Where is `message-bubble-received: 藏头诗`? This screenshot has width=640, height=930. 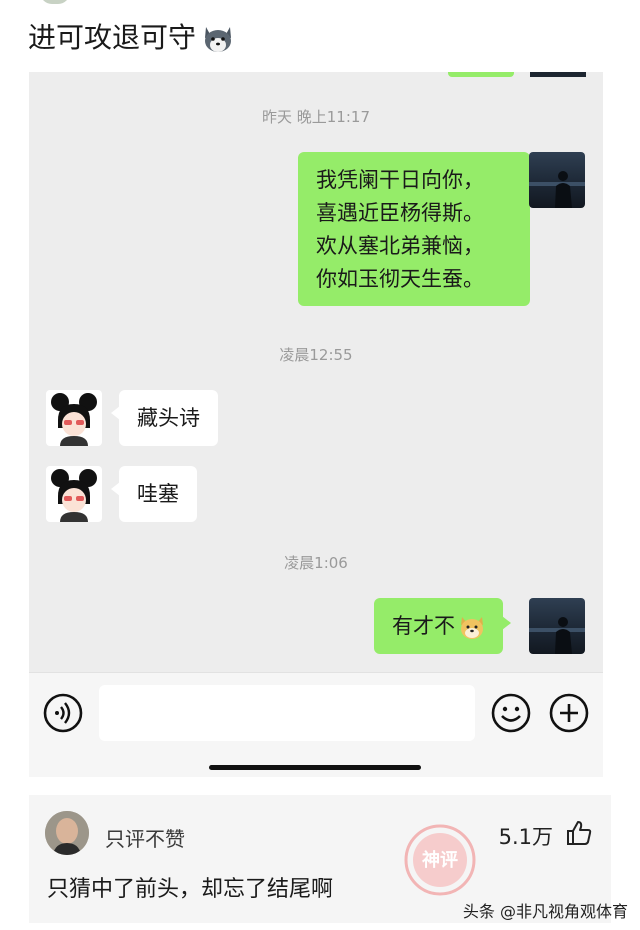
message-bubble-received: 藏头诗 is located at coordinates (164, 418).